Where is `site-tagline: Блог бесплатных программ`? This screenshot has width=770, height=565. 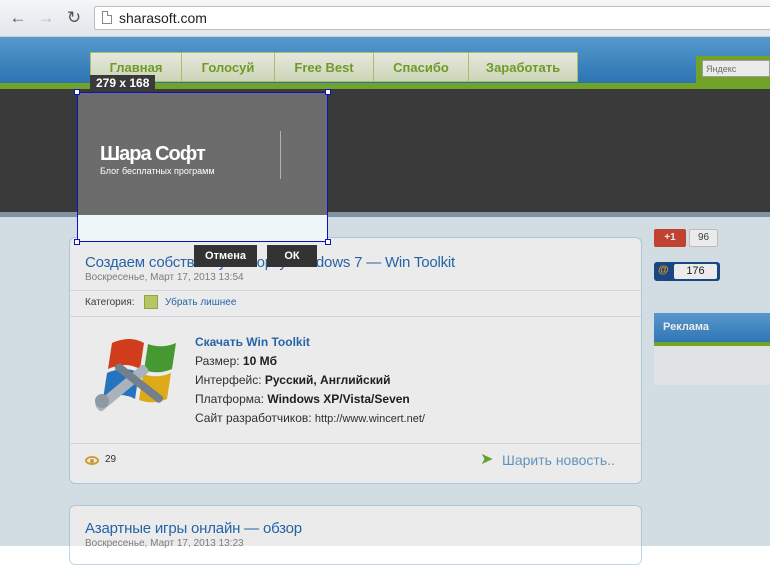 site-tagline: Блог бесплатных программ is located at coordinates (157, 171).